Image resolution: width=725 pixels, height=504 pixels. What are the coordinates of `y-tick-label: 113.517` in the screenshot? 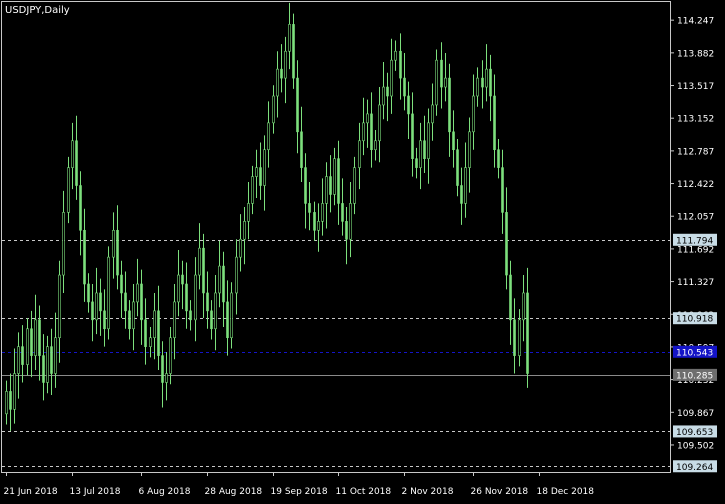 It's located at (695, 87).